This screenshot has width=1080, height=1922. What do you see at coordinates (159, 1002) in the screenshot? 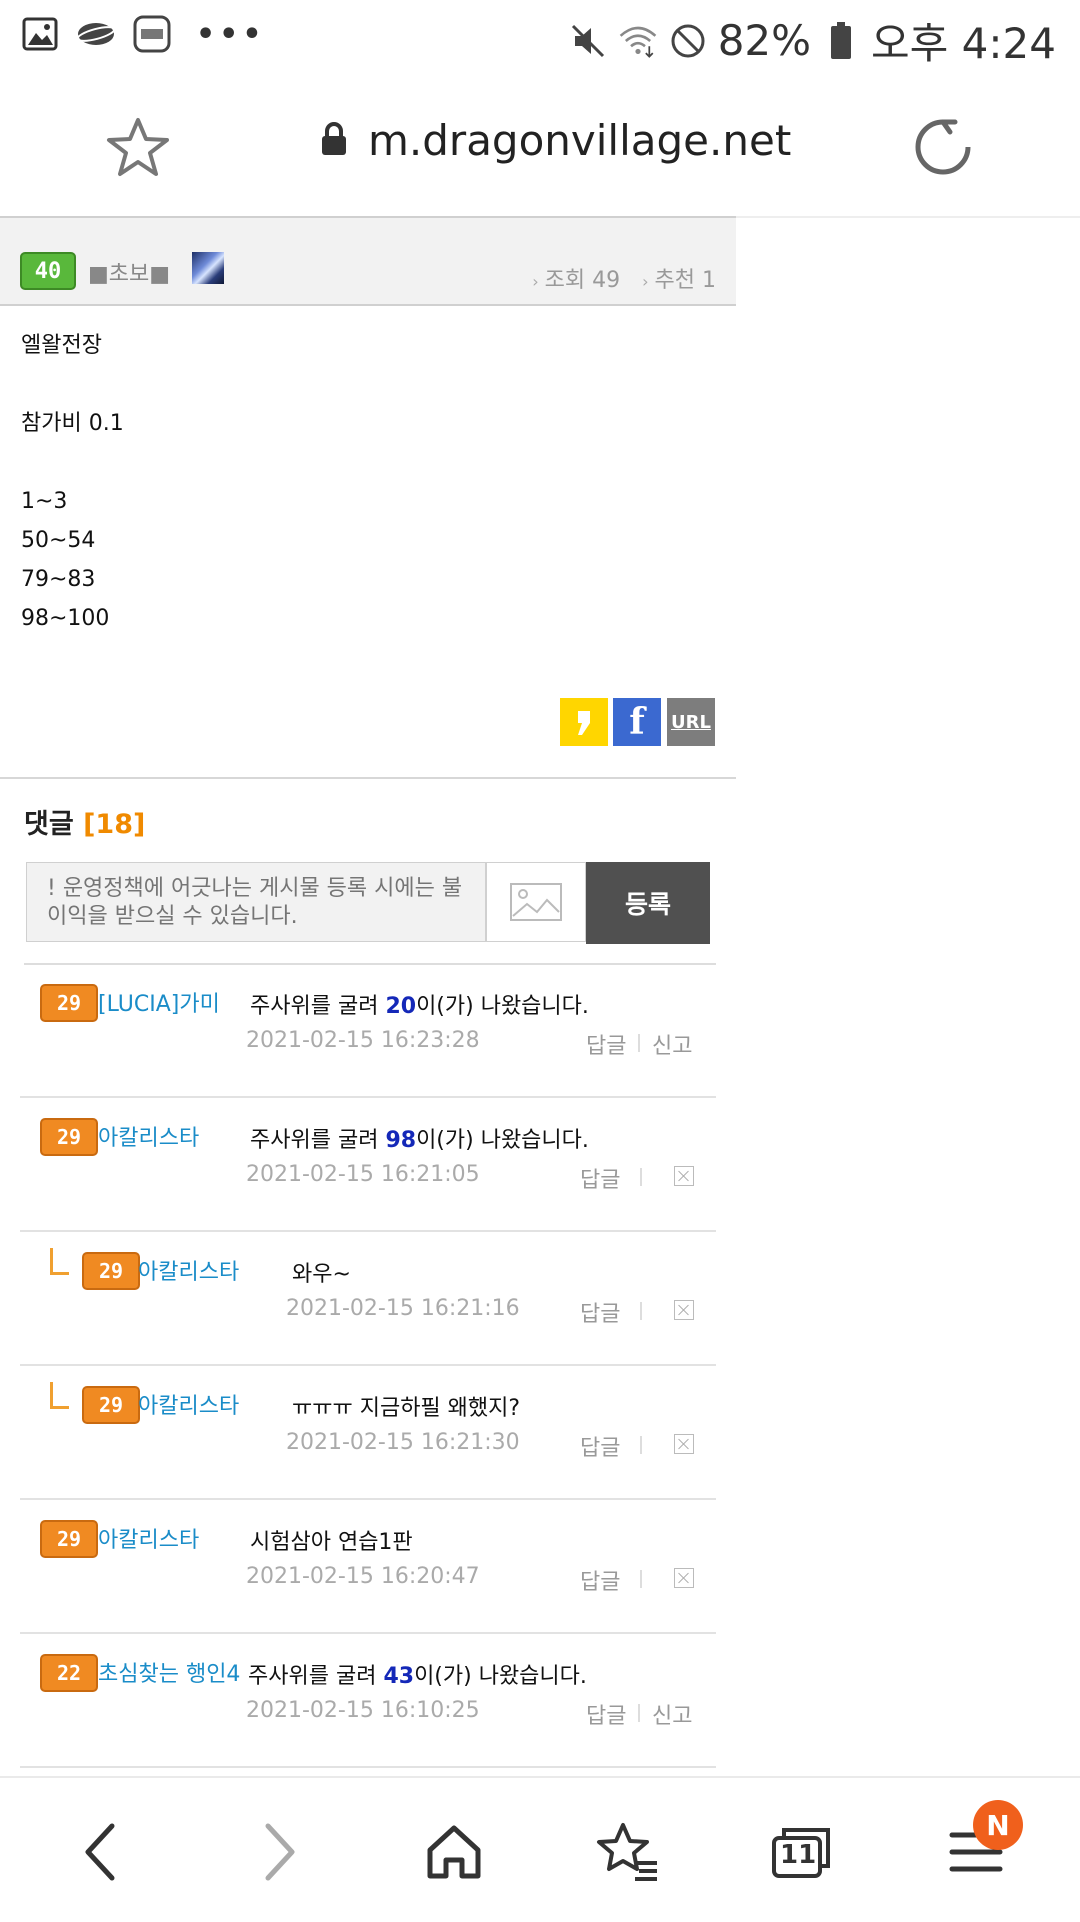
I see `commenter-name: [LUCIA]가미` at bounding box center [159, 1002].